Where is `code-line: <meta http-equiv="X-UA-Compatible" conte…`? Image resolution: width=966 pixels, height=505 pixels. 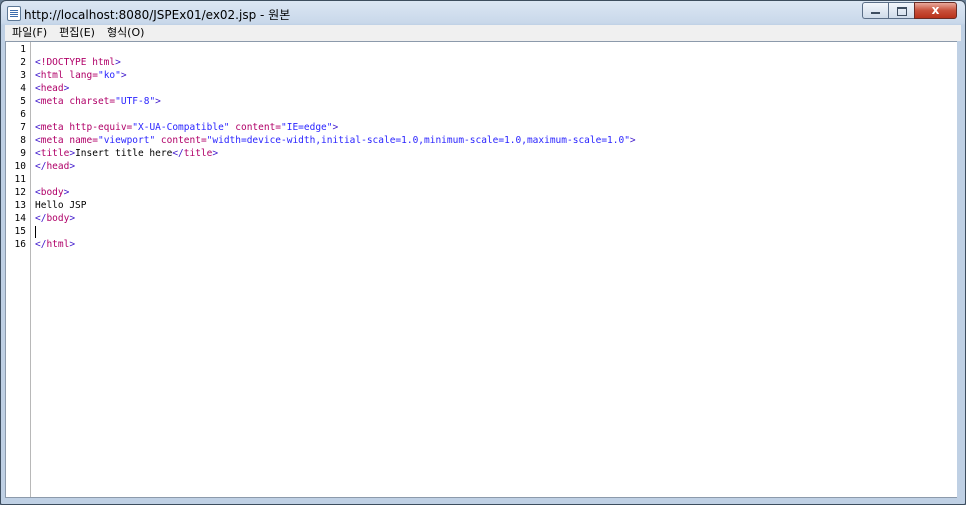
code-line: <meta http-equiv="X-UA-Compatible" conte… is located at coordinates (186, 127).